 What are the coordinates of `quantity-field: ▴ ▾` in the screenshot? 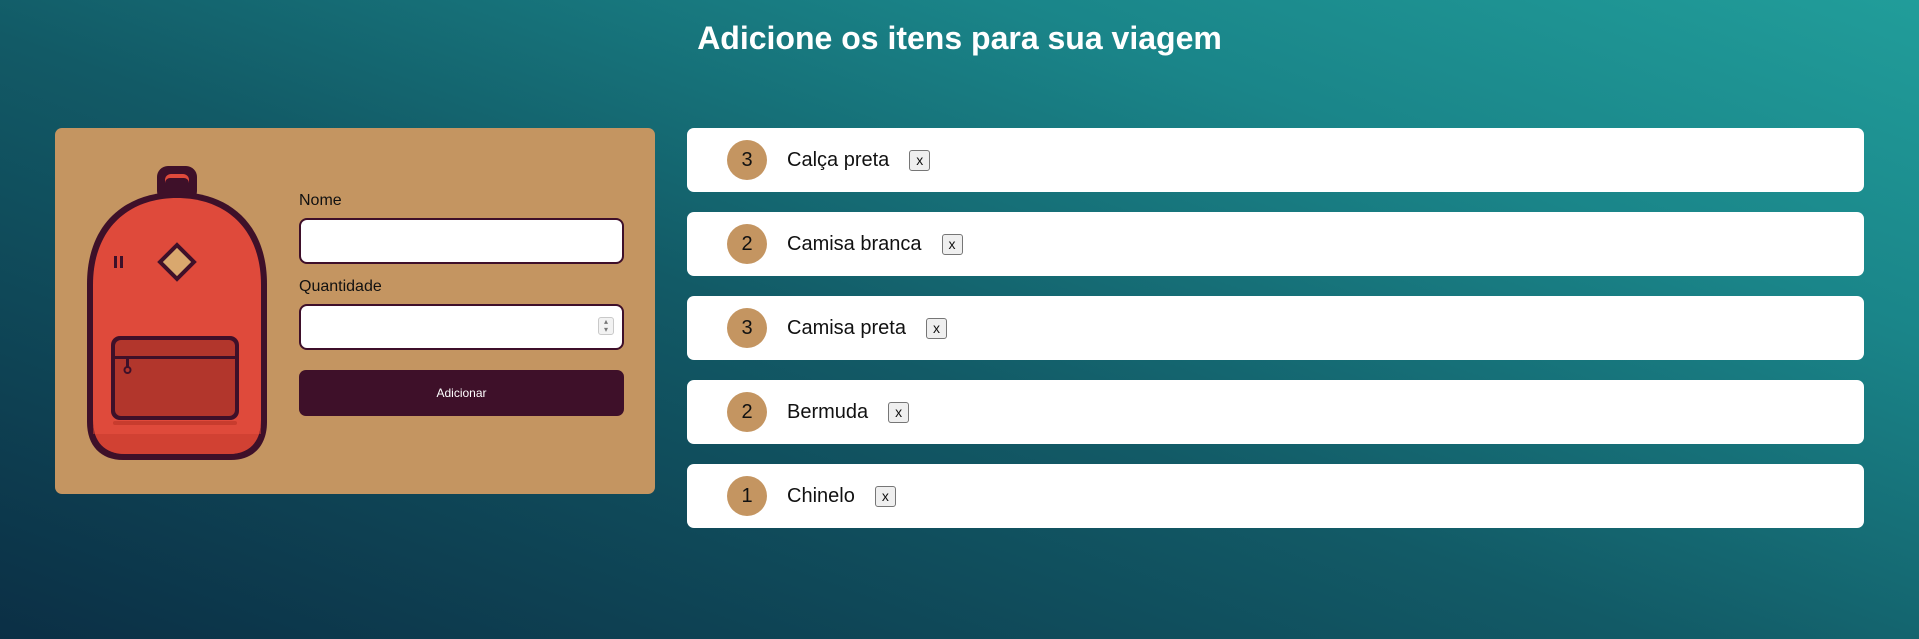 It's located at (461, 327).